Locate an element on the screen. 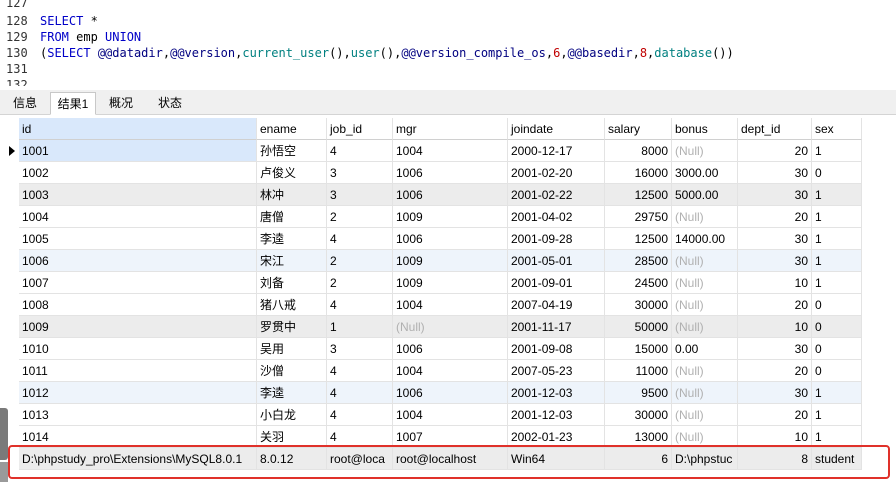 Image resolution: width=896 pixels, height=482 pixels. table-cell-salary: 9500 is located at coordinates (638, 393).